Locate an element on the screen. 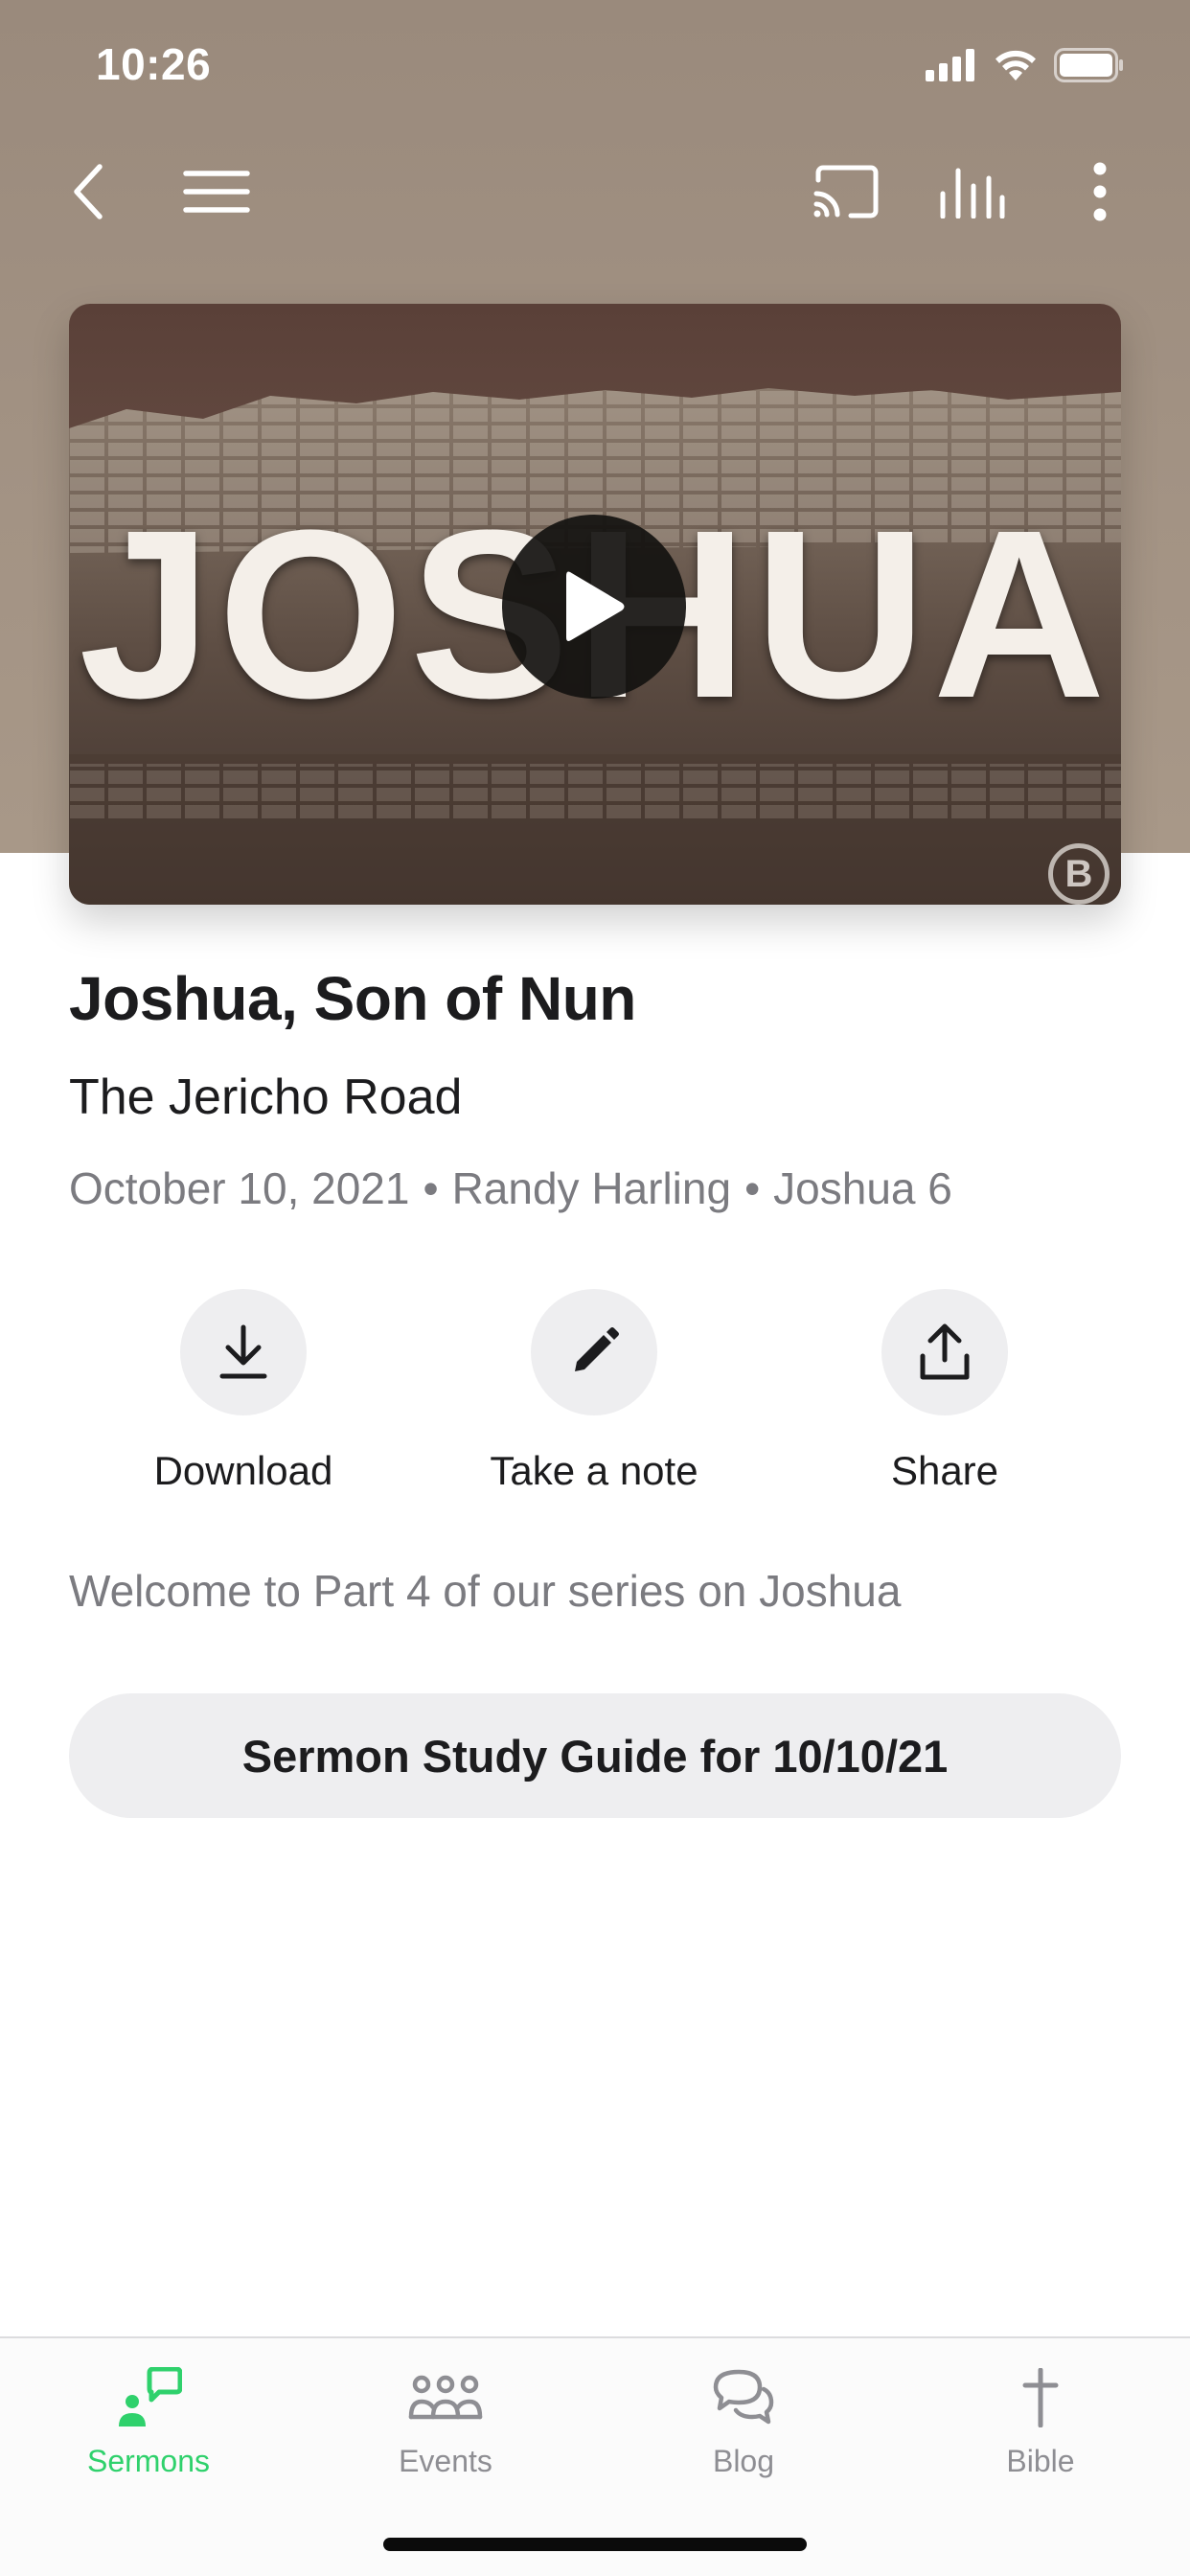 The width and height of the screenshot is (1190, 2576). chevron-left-icon is located at coordinates (89, 191).